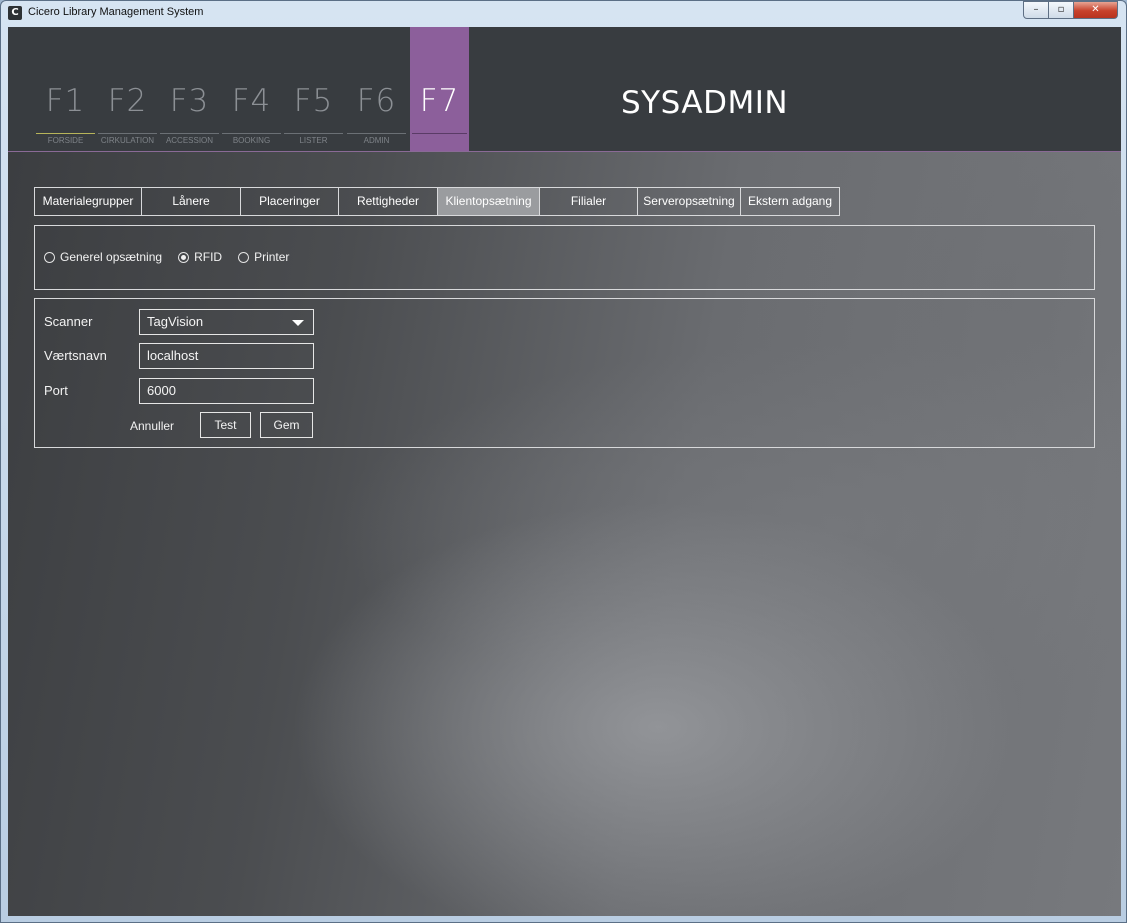 This screenshot has height=923, width=1127. What do you see at coordinates (226, 322) in the screenshot?
I see `scanner-dropdown: TagVision` at bounding box center [226, 322].